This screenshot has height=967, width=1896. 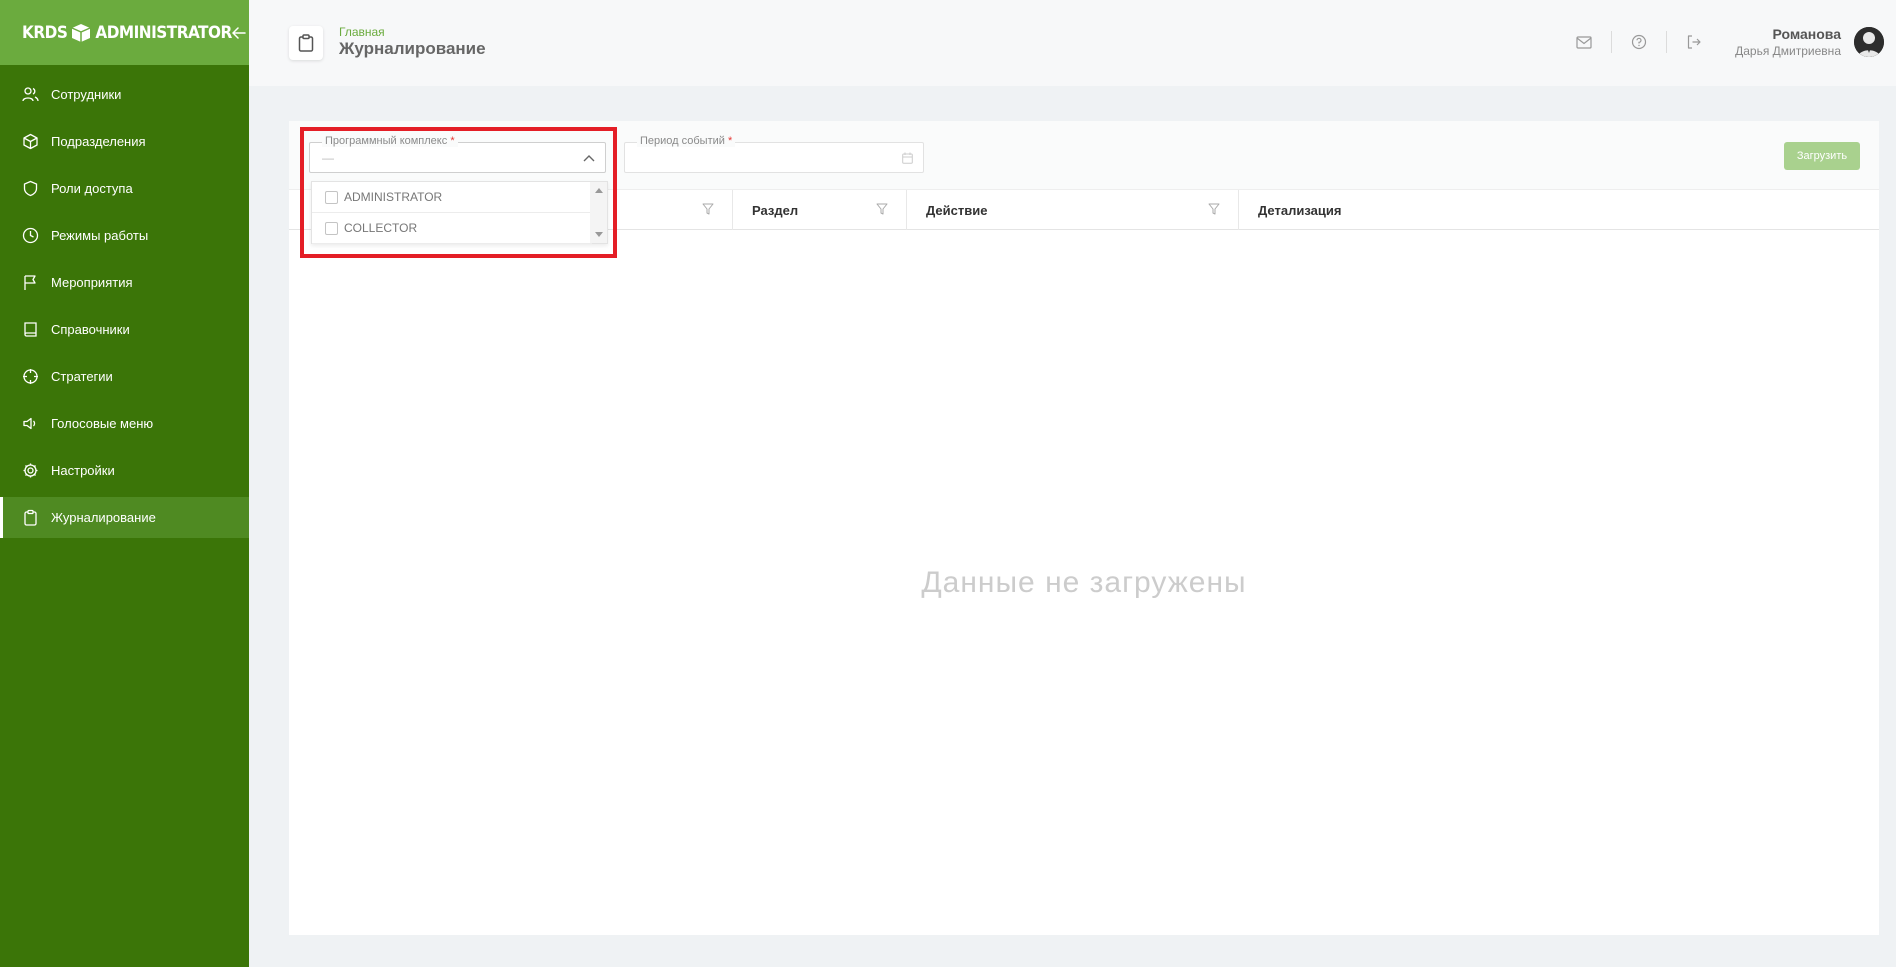 I want to click on sidebar-item-label: Сотрудники, so click(x=86, y=94).